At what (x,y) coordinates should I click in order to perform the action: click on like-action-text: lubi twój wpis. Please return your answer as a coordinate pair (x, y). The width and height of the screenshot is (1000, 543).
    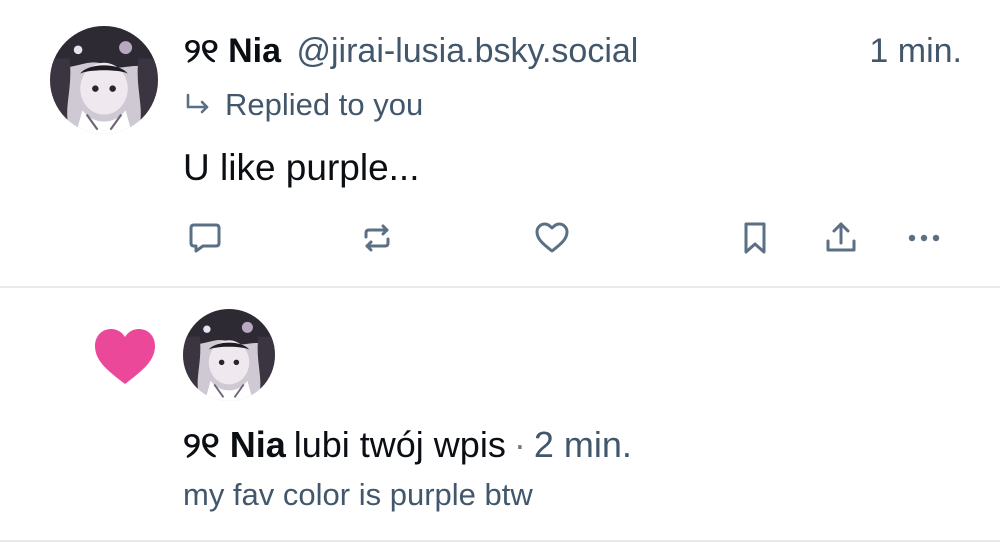
    Looking at the image, I should click on (399, 444).